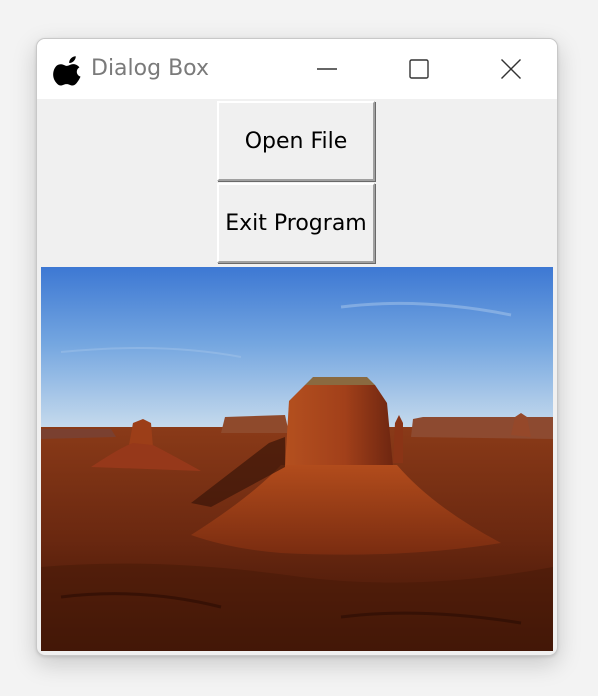  I want to click on minimize-icon, so click(327, 69).